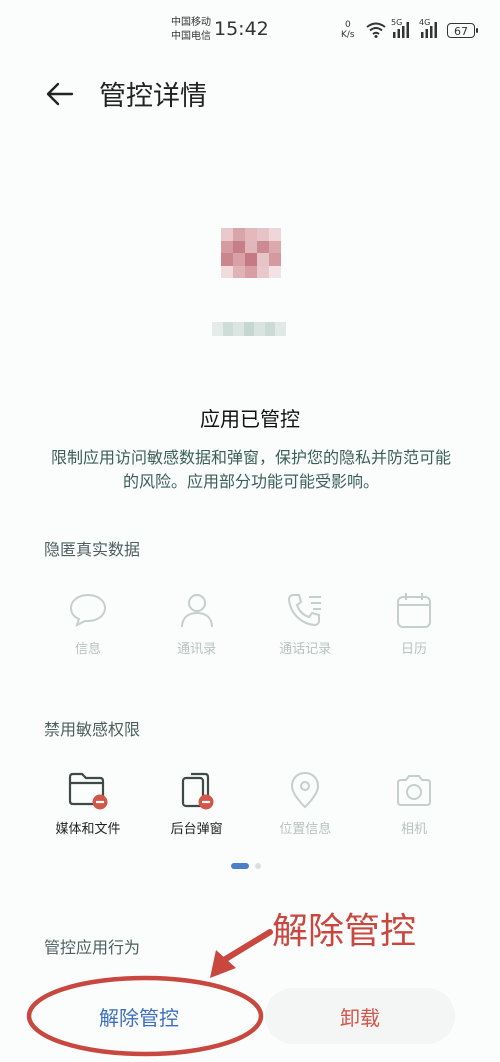 Image resolution: width=500 pixels, height=1062 pixels. What do you see at coordinates (196, 829) in the screenshot?
I see `perm-item-label: 后台弹窗` at bounding box center [196, 829].